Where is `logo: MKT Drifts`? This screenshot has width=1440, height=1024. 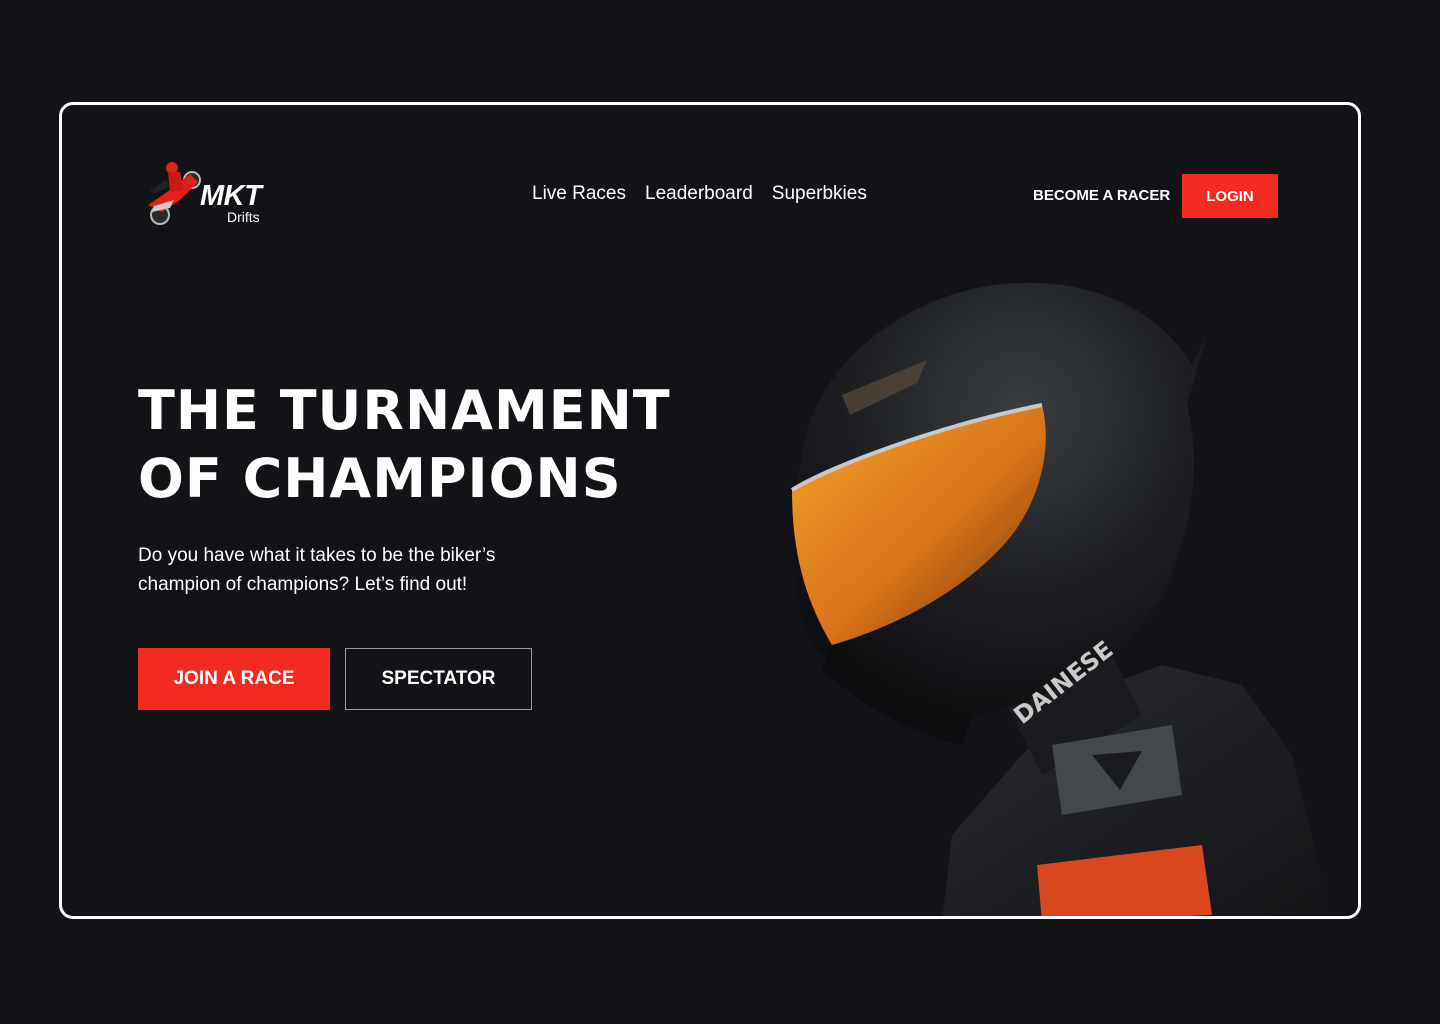
logo: MKT Drifts is located at coordinates (210, 195).